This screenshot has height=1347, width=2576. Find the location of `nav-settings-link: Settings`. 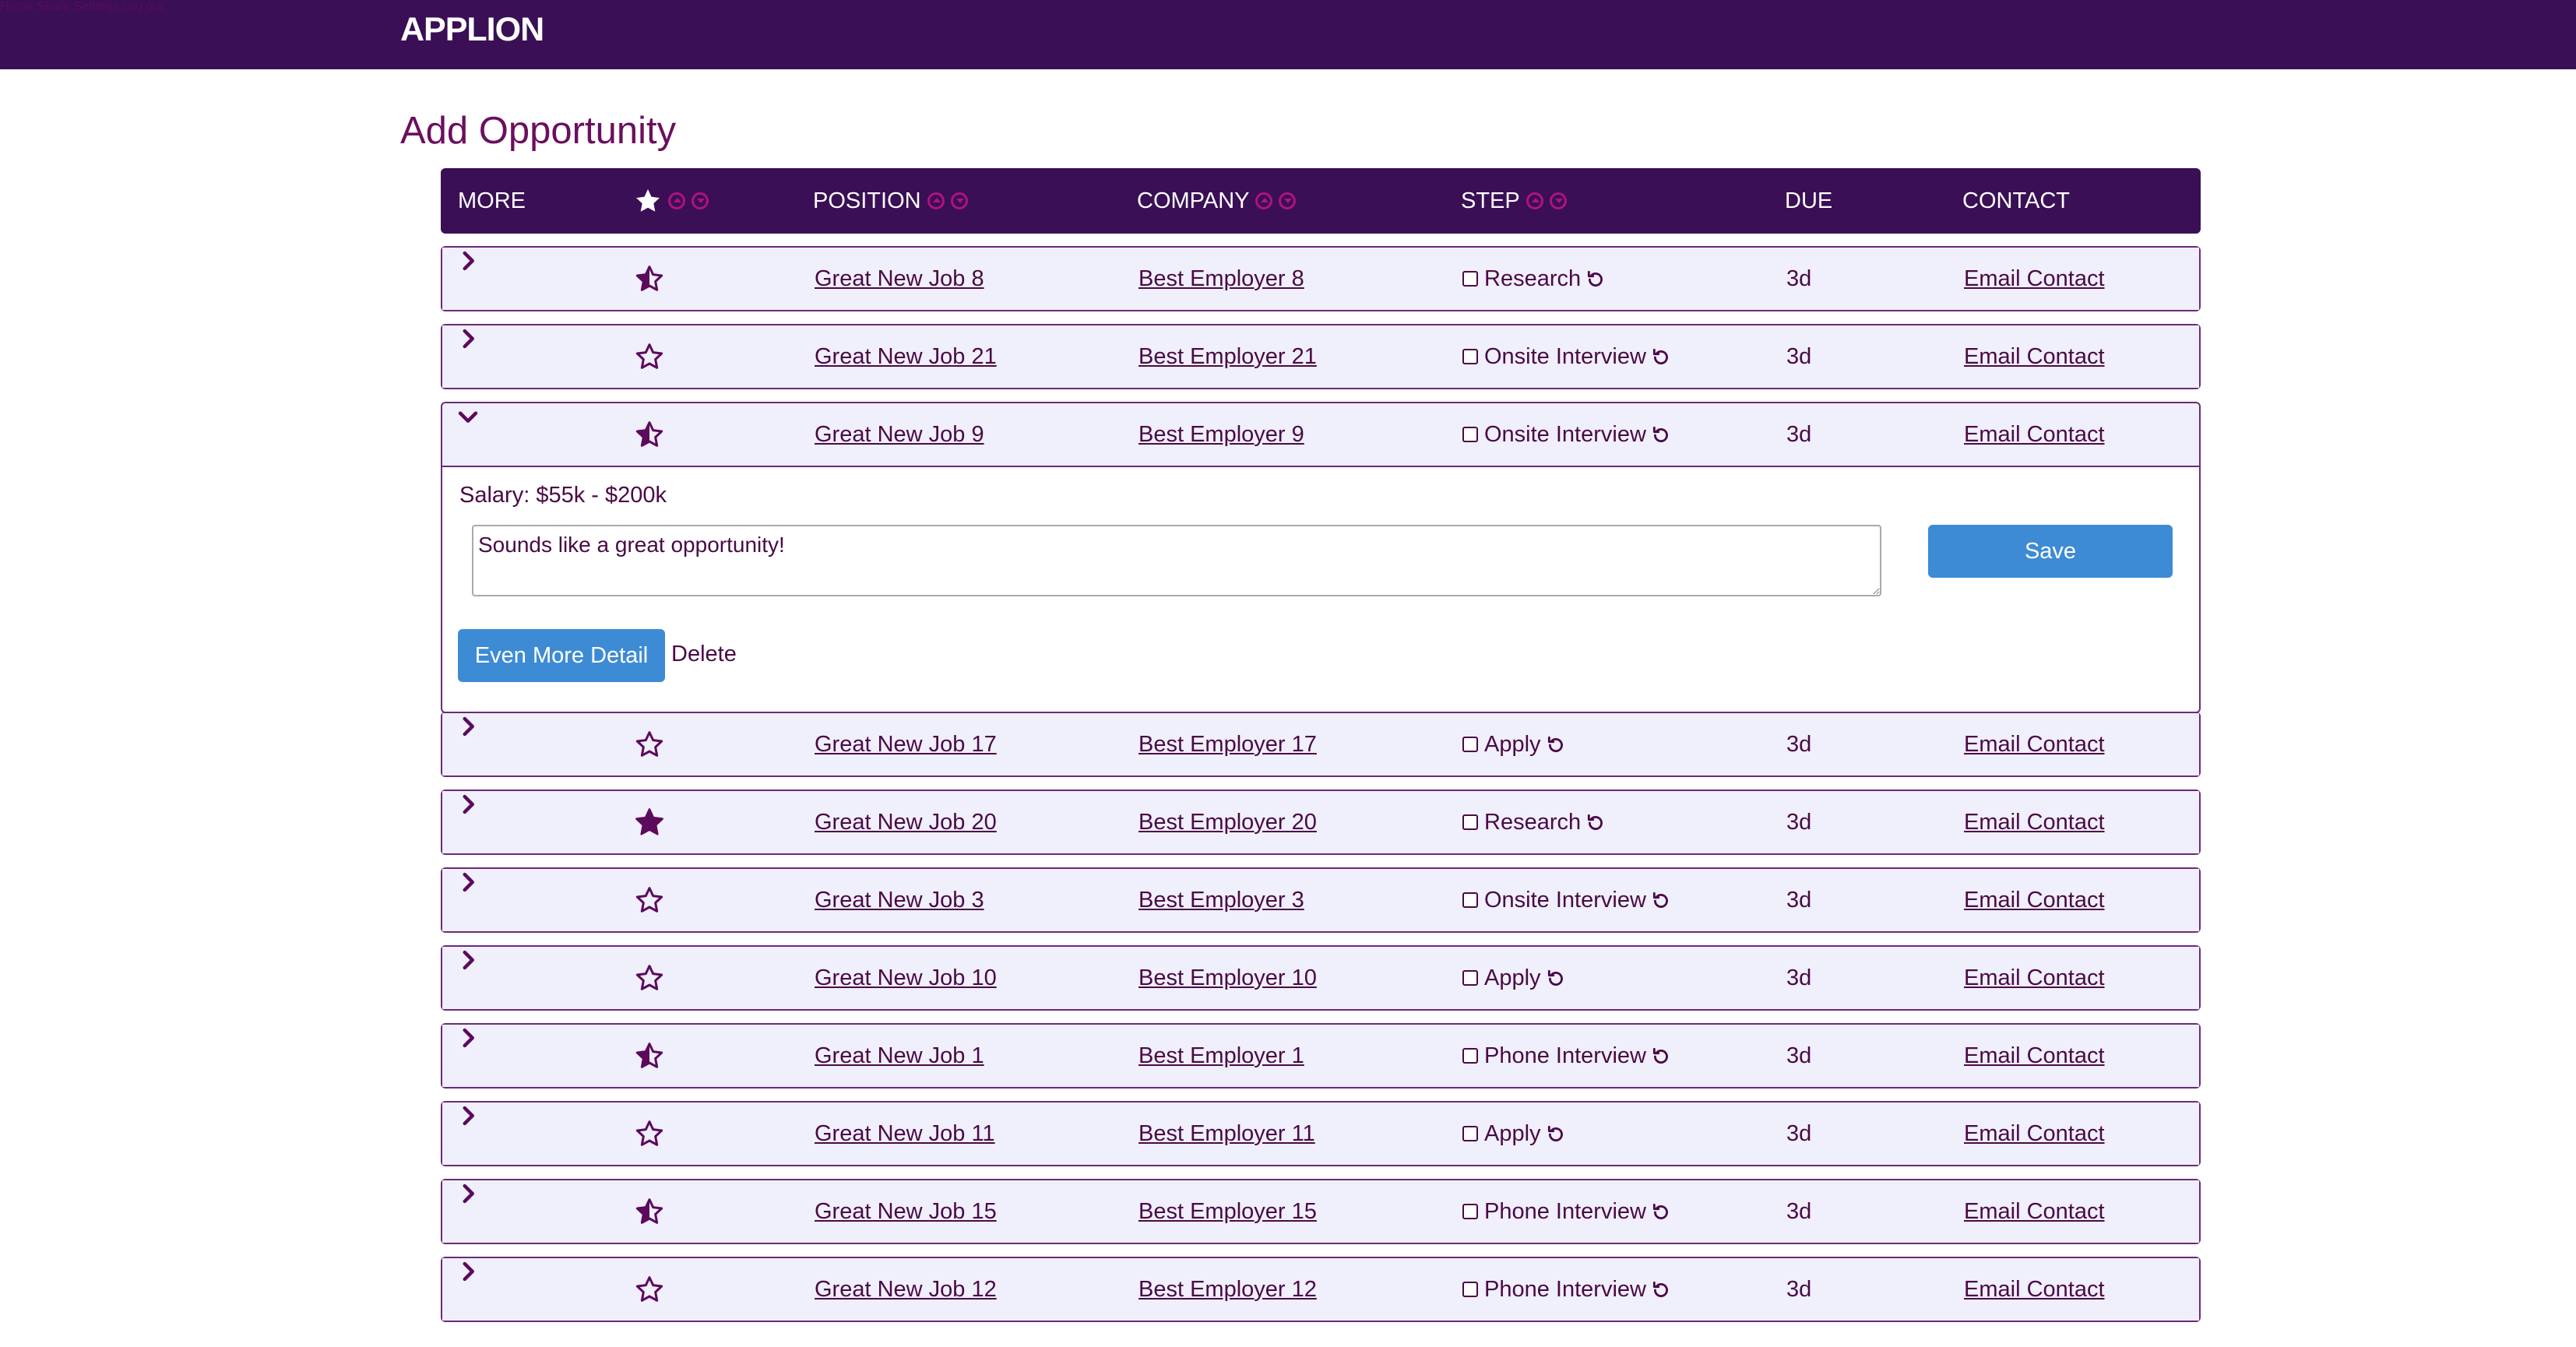

nav-settings-link: Settings is located at coordinates (95, 6).